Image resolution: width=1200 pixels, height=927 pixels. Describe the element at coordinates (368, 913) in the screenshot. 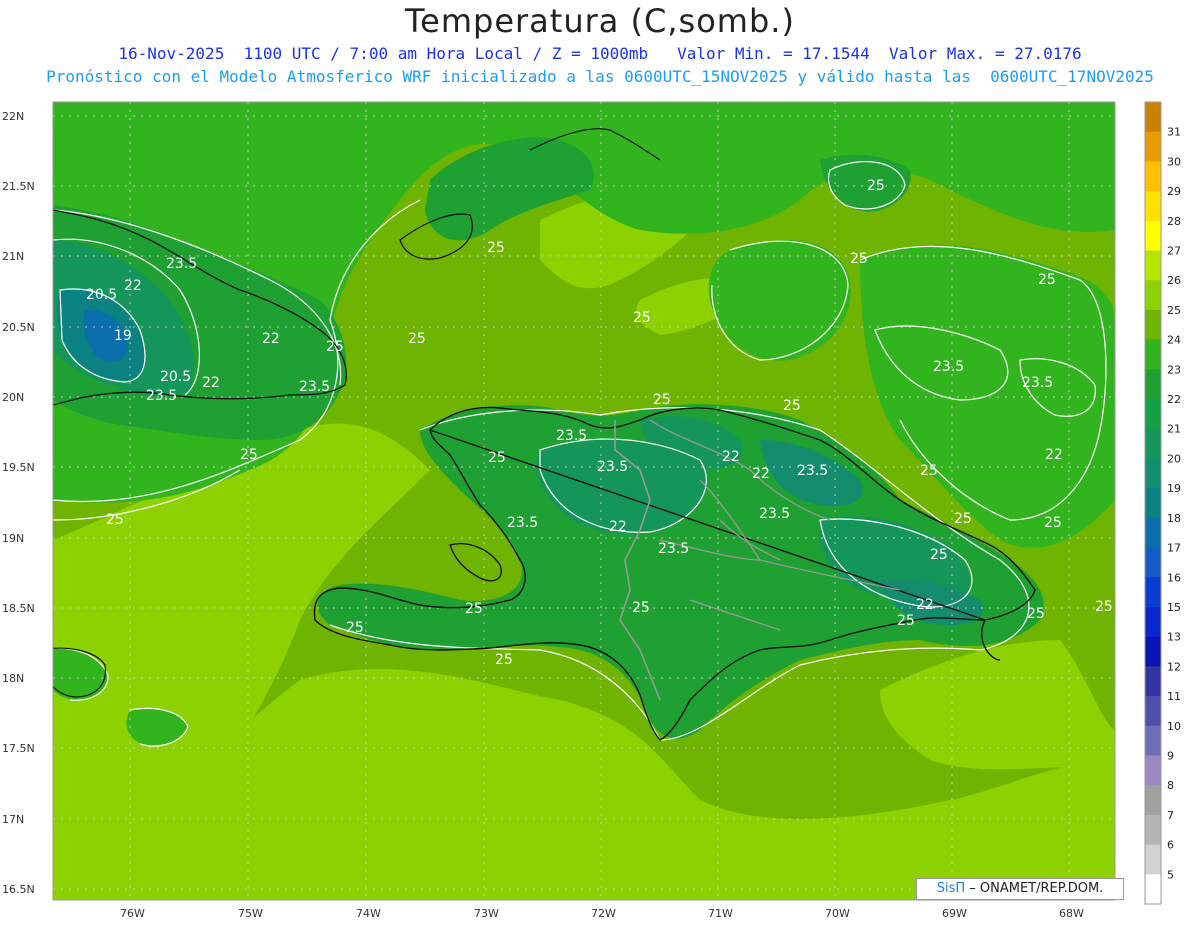

I see `lon-label: 74W` at that location.